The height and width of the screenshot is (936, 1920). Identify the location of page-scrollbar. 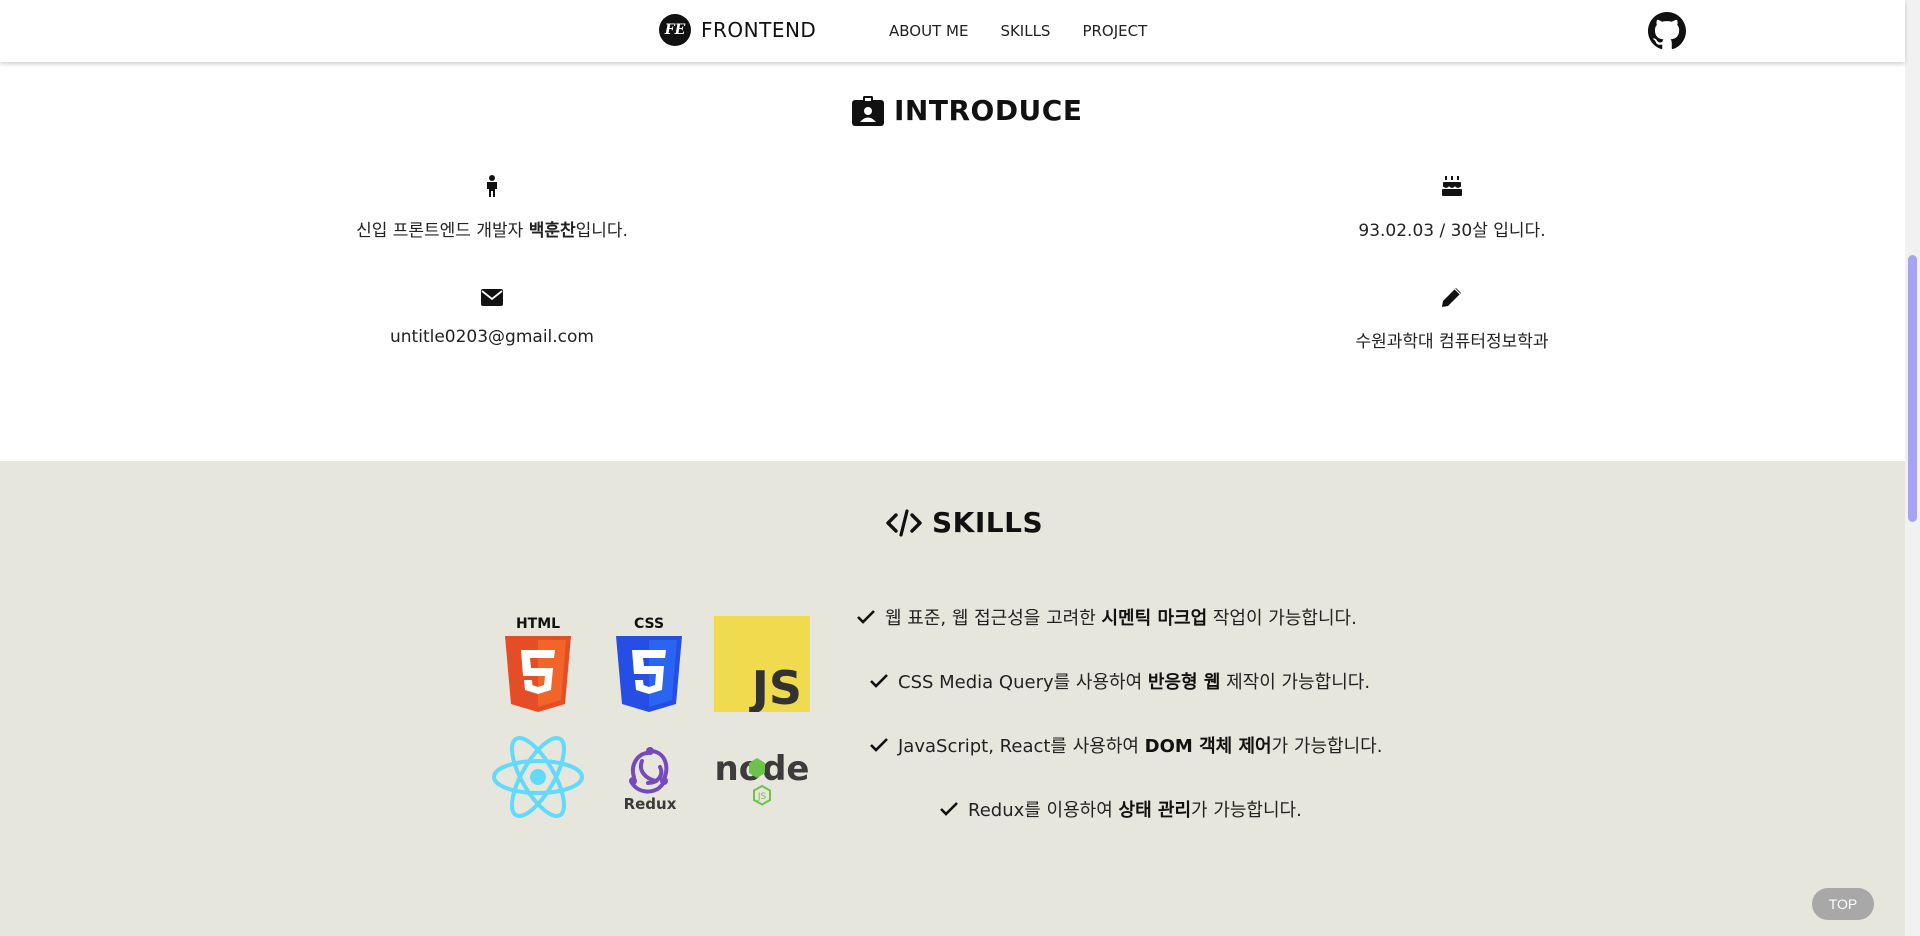
(1912, 468).